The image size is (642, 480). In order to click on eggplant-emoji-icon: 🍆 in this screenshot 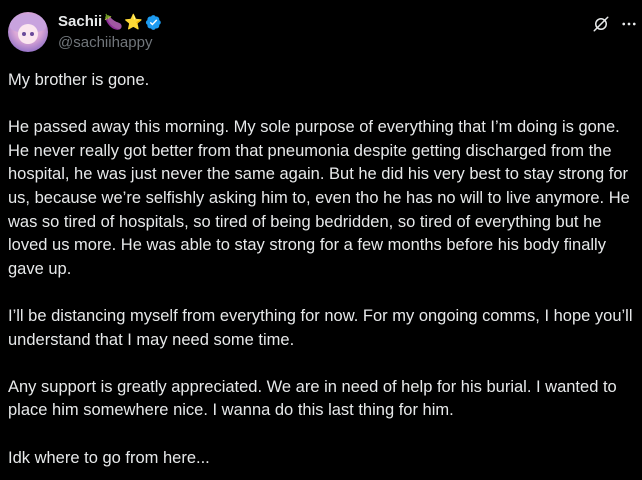, I will do `click(114, 22)`.